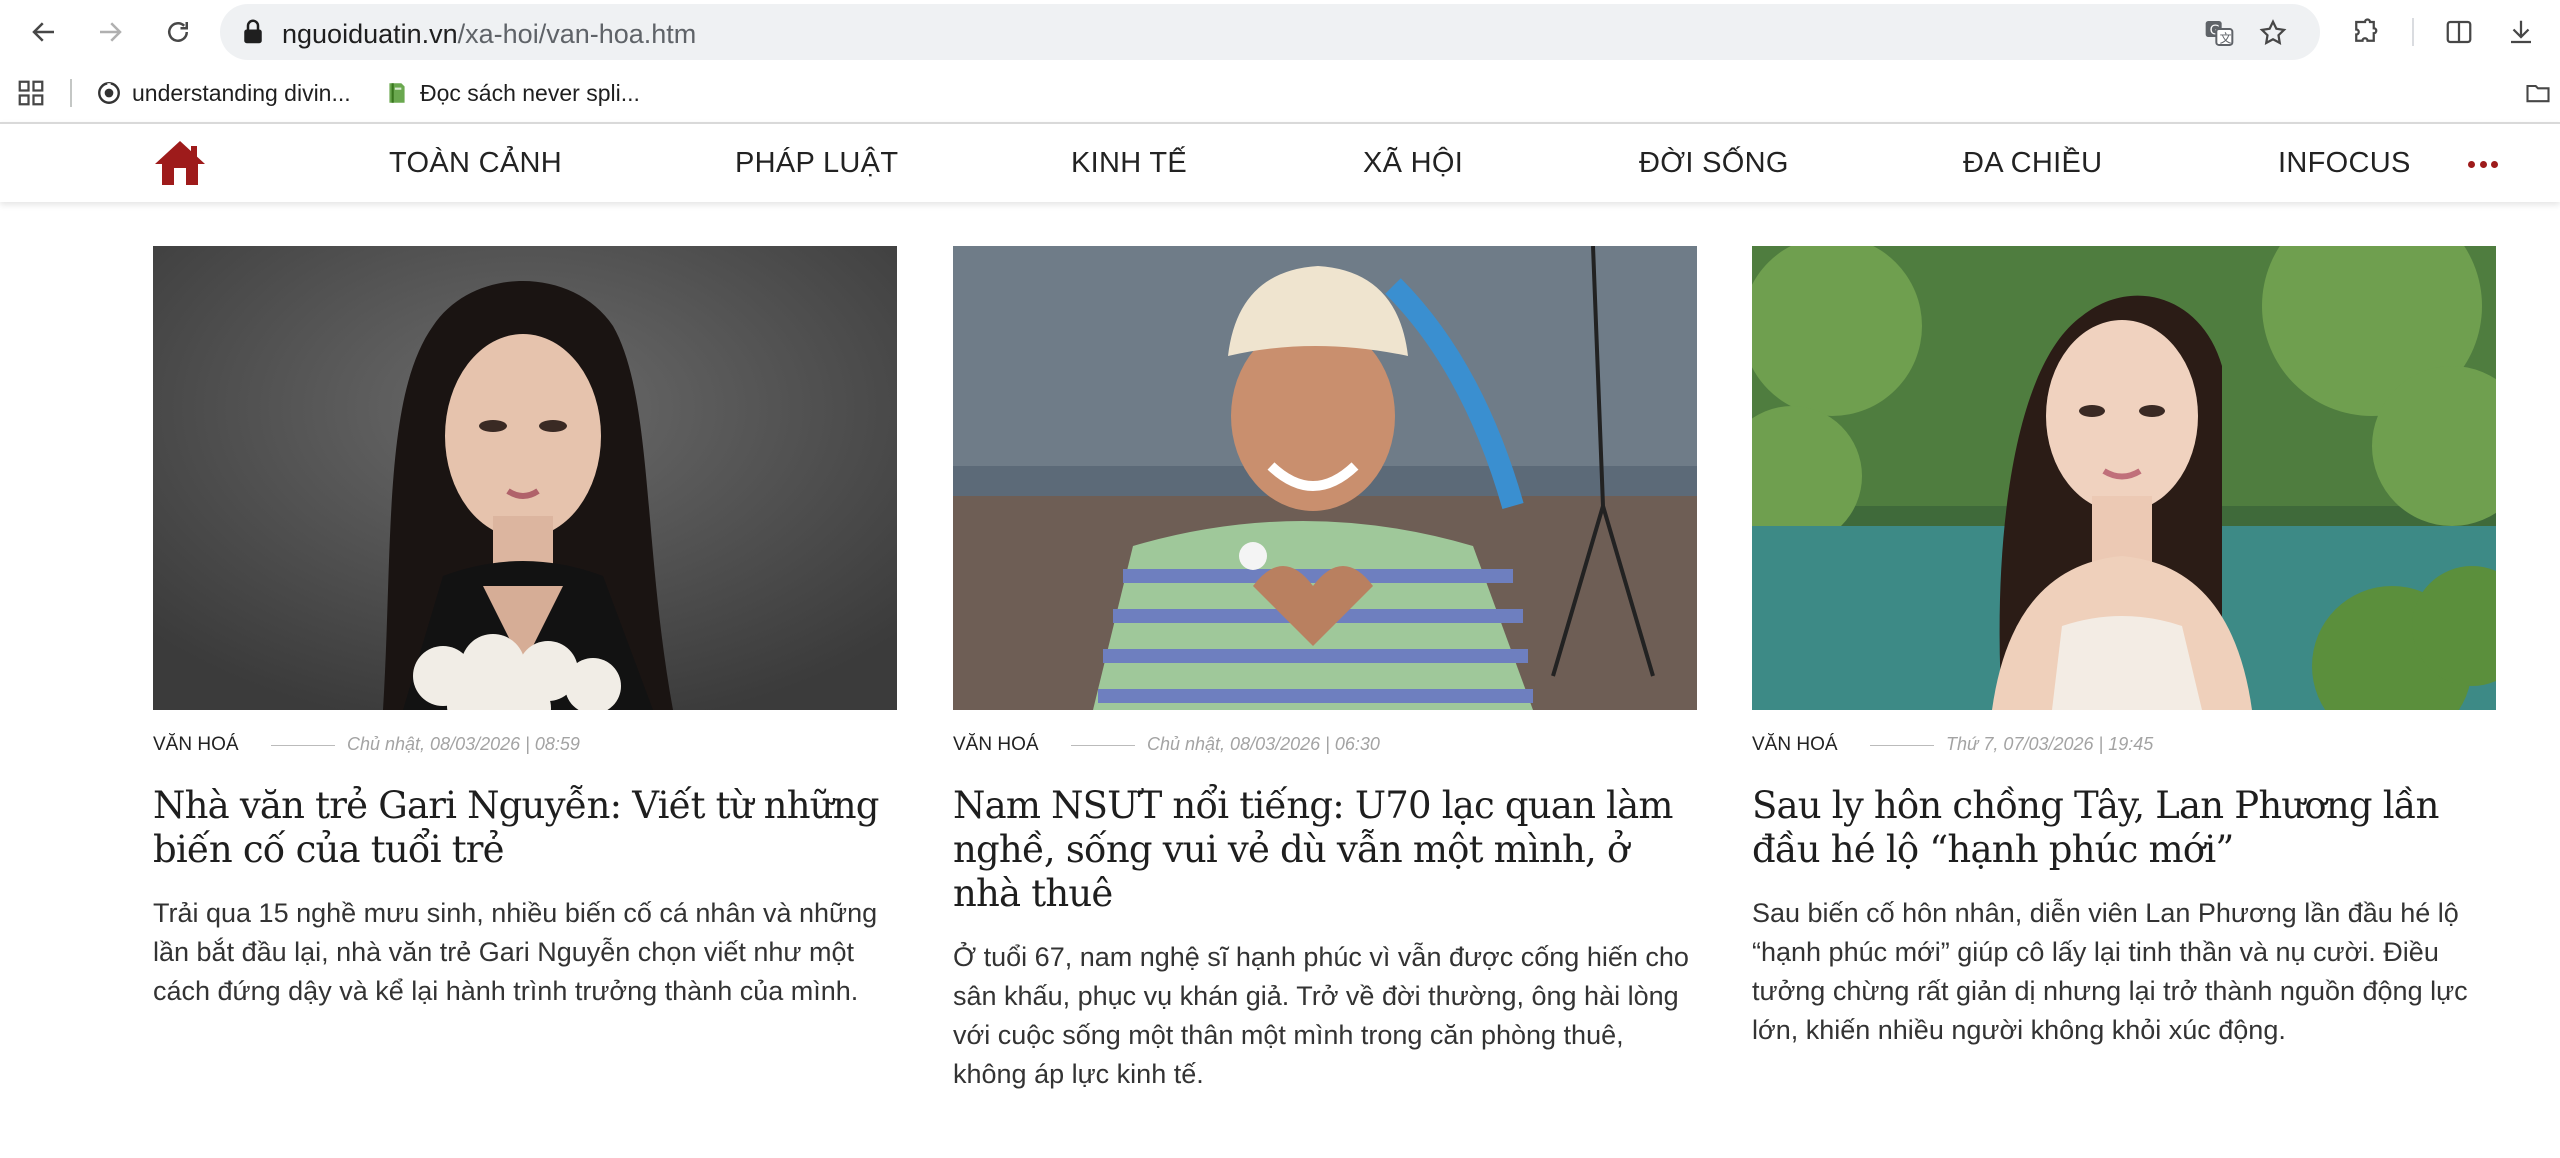 The width and height of the screenshot is (2560, 1158). I want to click on more-menu-icon, so click(2483, 164).